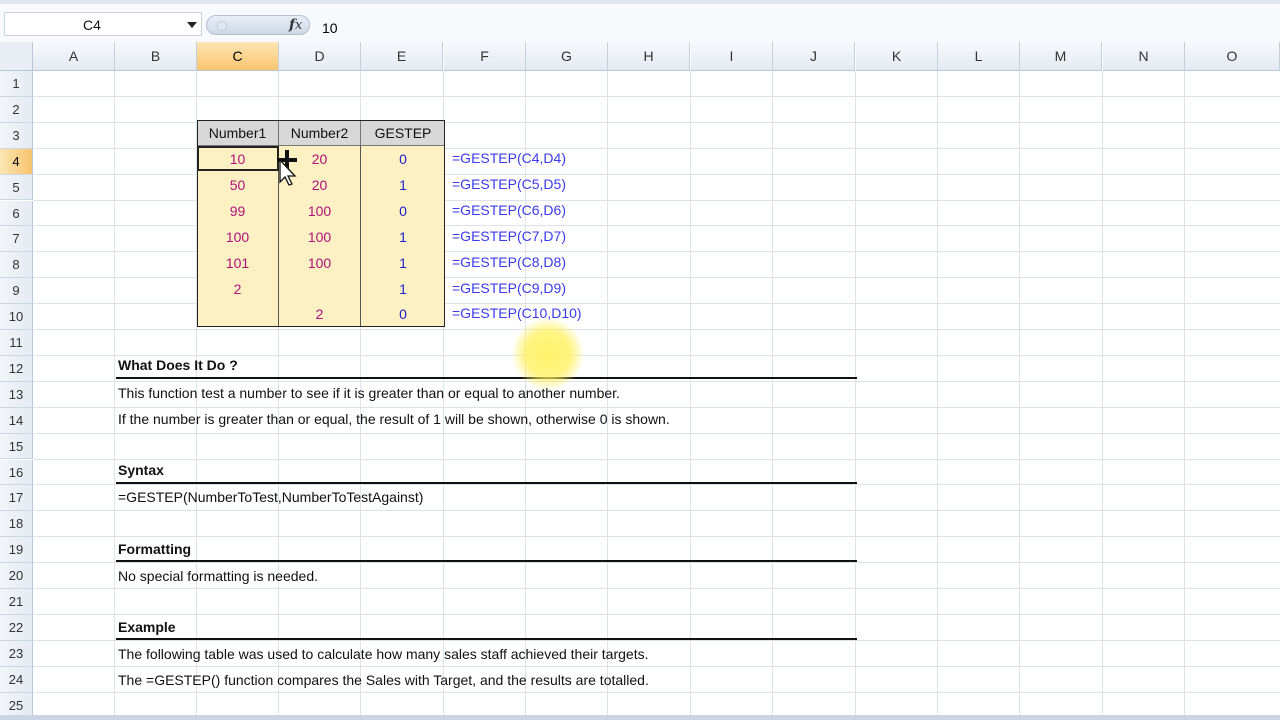 Image resolution: width=1280 pixels, height=720 pixels. What do you see at coordinates (295, 25) in the screenshot?
I see `insert-function-icon: fx` at bounding box center [295, 25].